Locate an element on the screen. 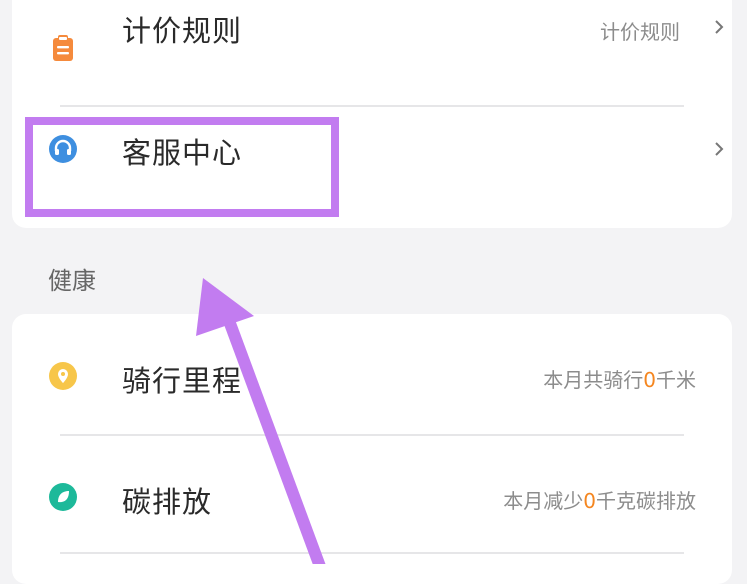 This screenshot has width=747, height=584. carbon-emission-value: 本月减少0千克碳排放 is located at coordinates (599, 499).